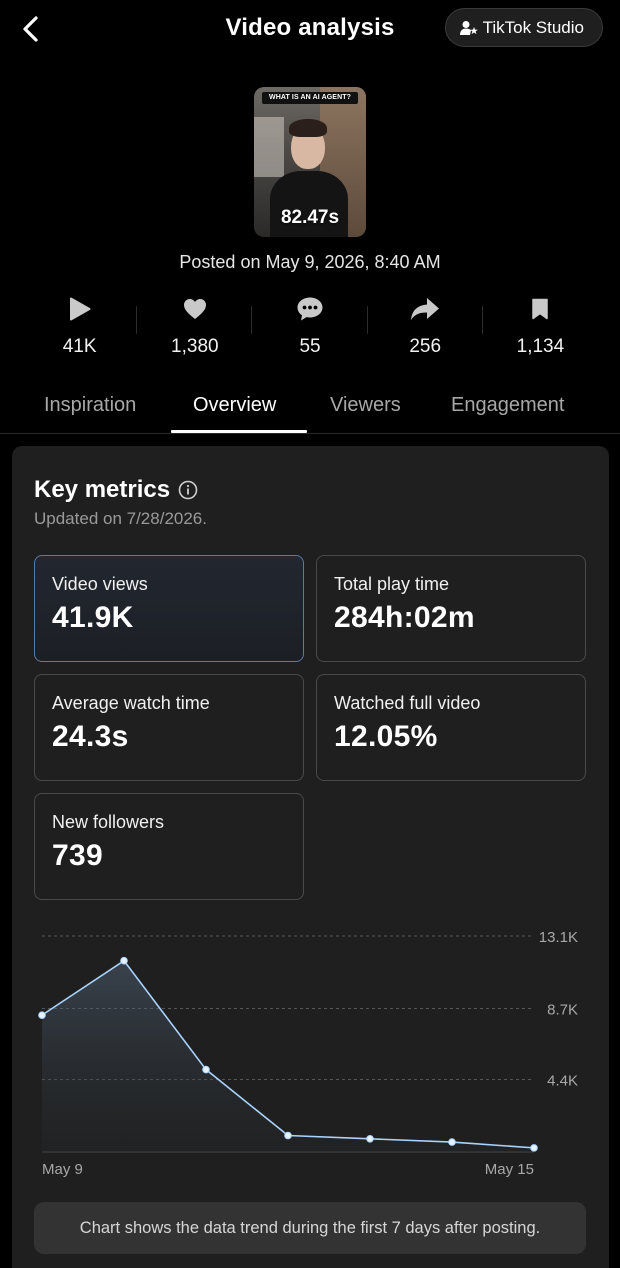 Image resolution: width=620 pixels, height=1268 pixels. What do you see at coordinates (169, 608) in the screenshot?
I see `metric-video-views: Video views 41.9K` at bounding box center [169, 608].